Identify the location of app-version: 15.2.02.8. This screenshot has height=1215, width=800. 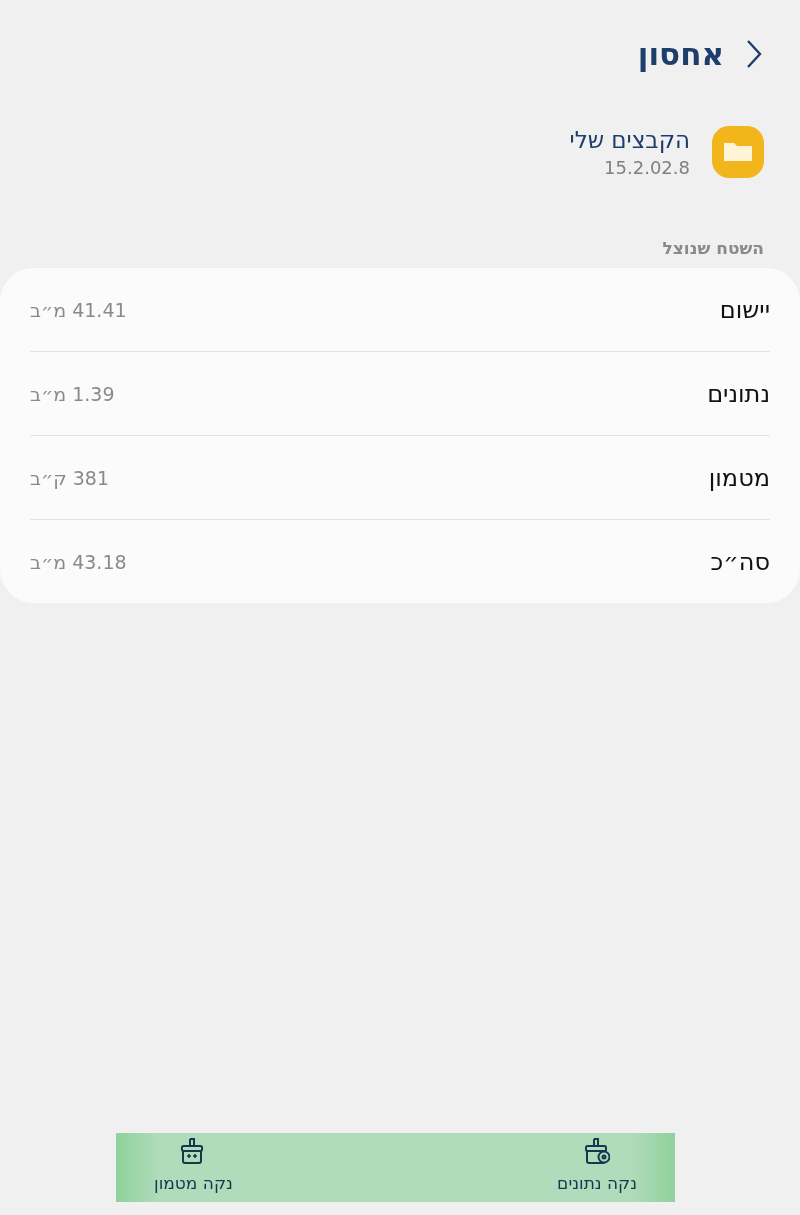
(646, 167).